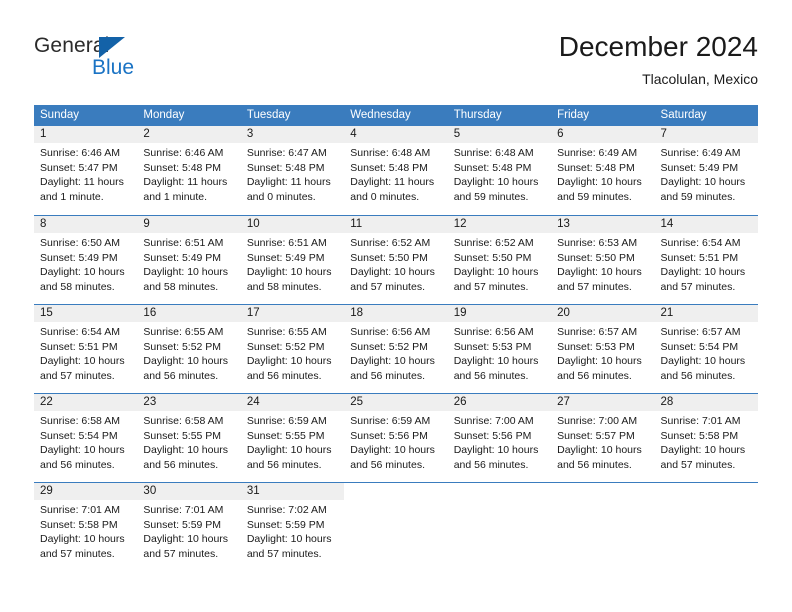 This screenshot has width=792, height=612. Describe the element at coordinates (268, 115) in the screenshot. I see `weekday-header-tuesday: Tuesday` at that location.